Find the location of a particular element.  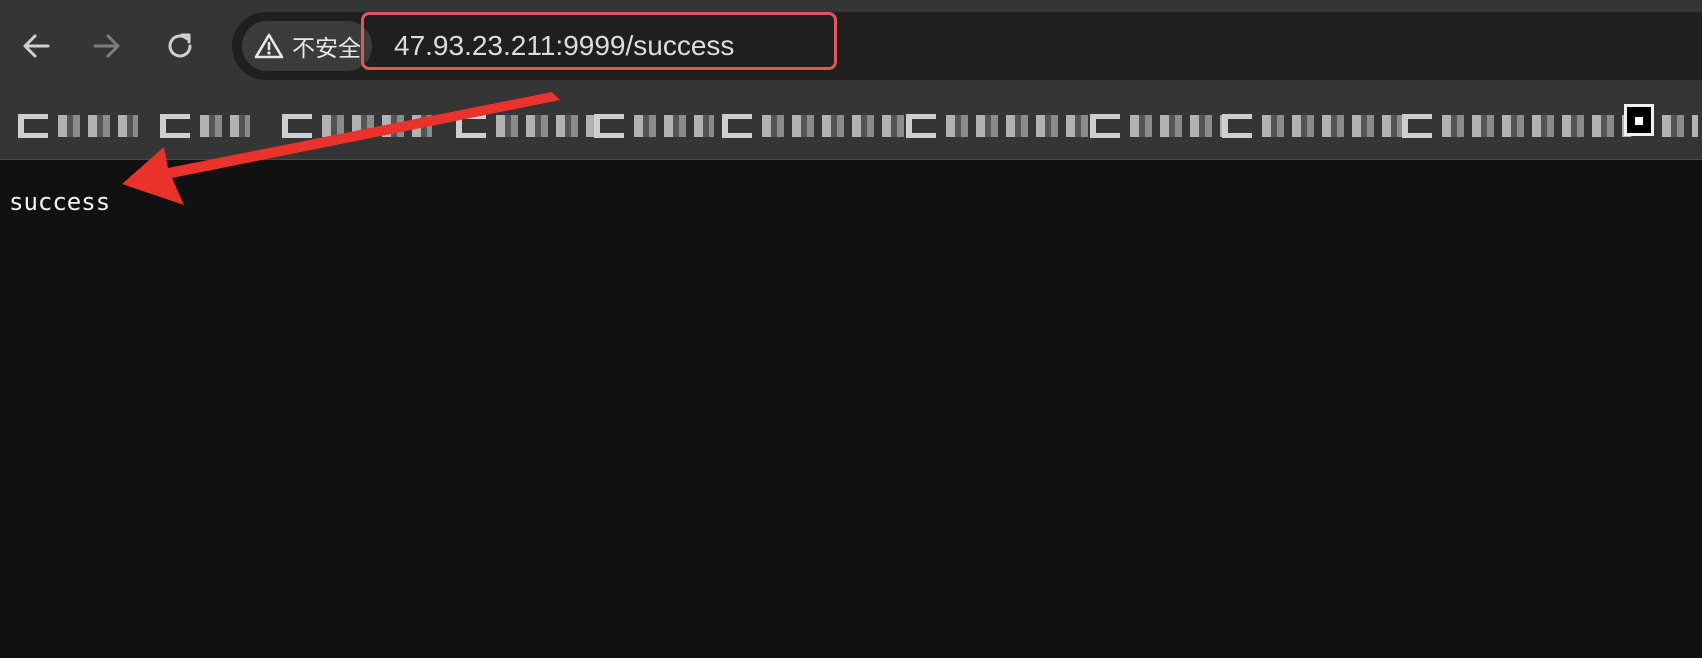

forward-button is located at coordinates (107, 46).